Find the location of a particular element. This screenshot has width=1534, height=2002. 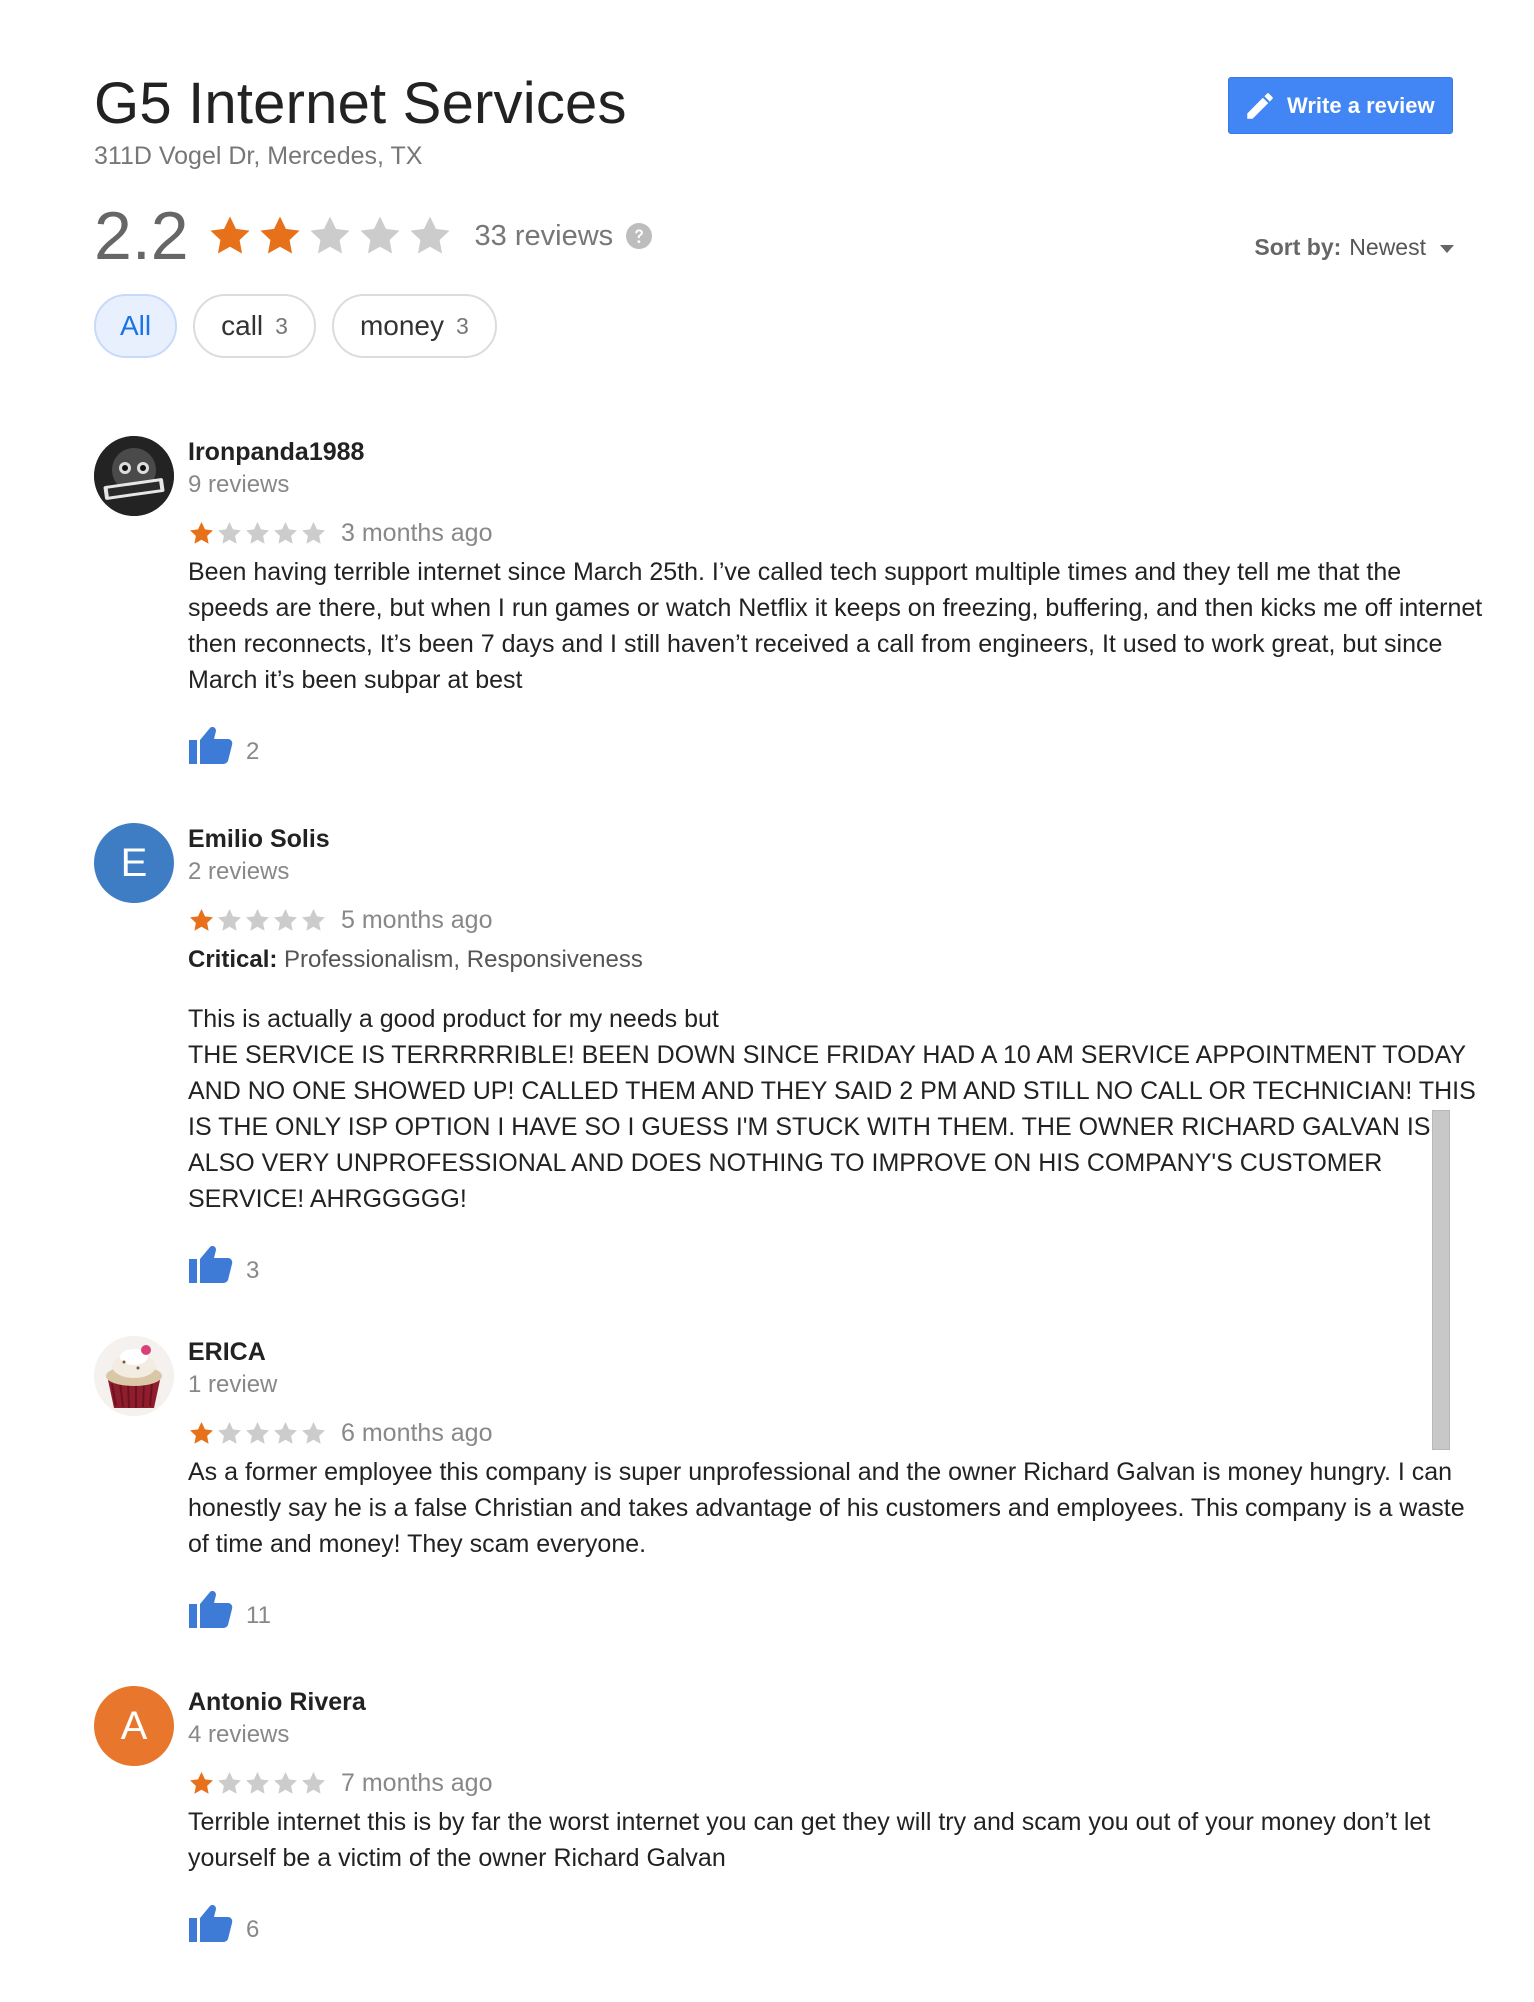

chip-label: call is located at coordinates (242, 325).